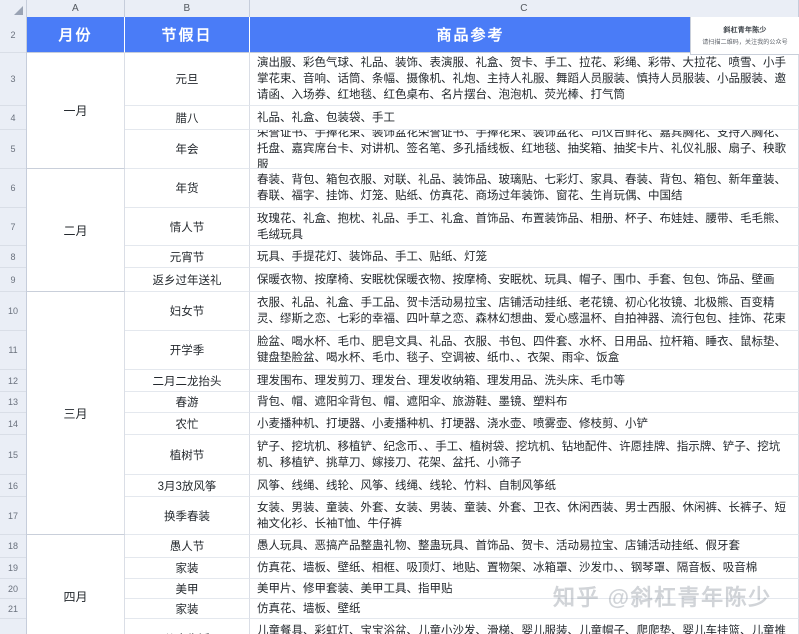 The height and width of the screenshot is (634, 799). Describe the element at coordinates (13, 546) in the screenshot. I see `row-number: 18` at that location.